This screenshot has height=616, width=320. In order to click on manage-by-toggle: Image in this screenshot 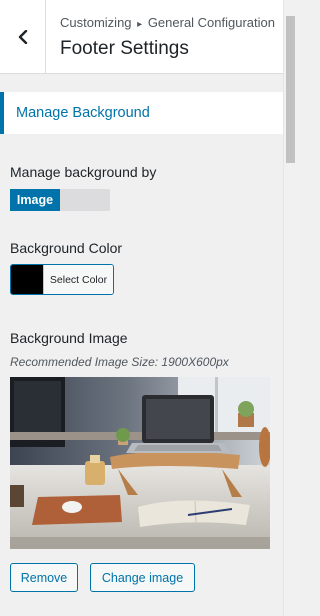, I will do `click(60, 200)`.